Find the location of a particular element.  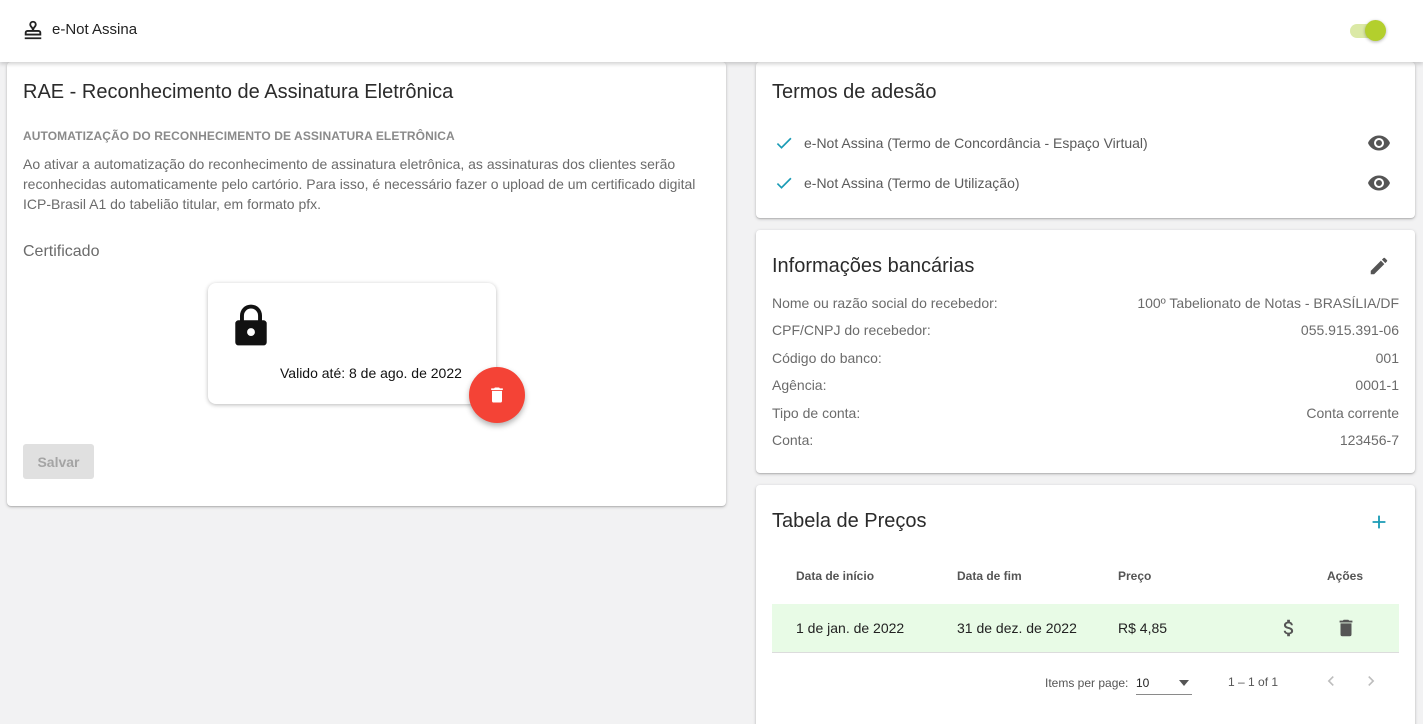

chevron-left-icon is located at coordinates (1331, 681).